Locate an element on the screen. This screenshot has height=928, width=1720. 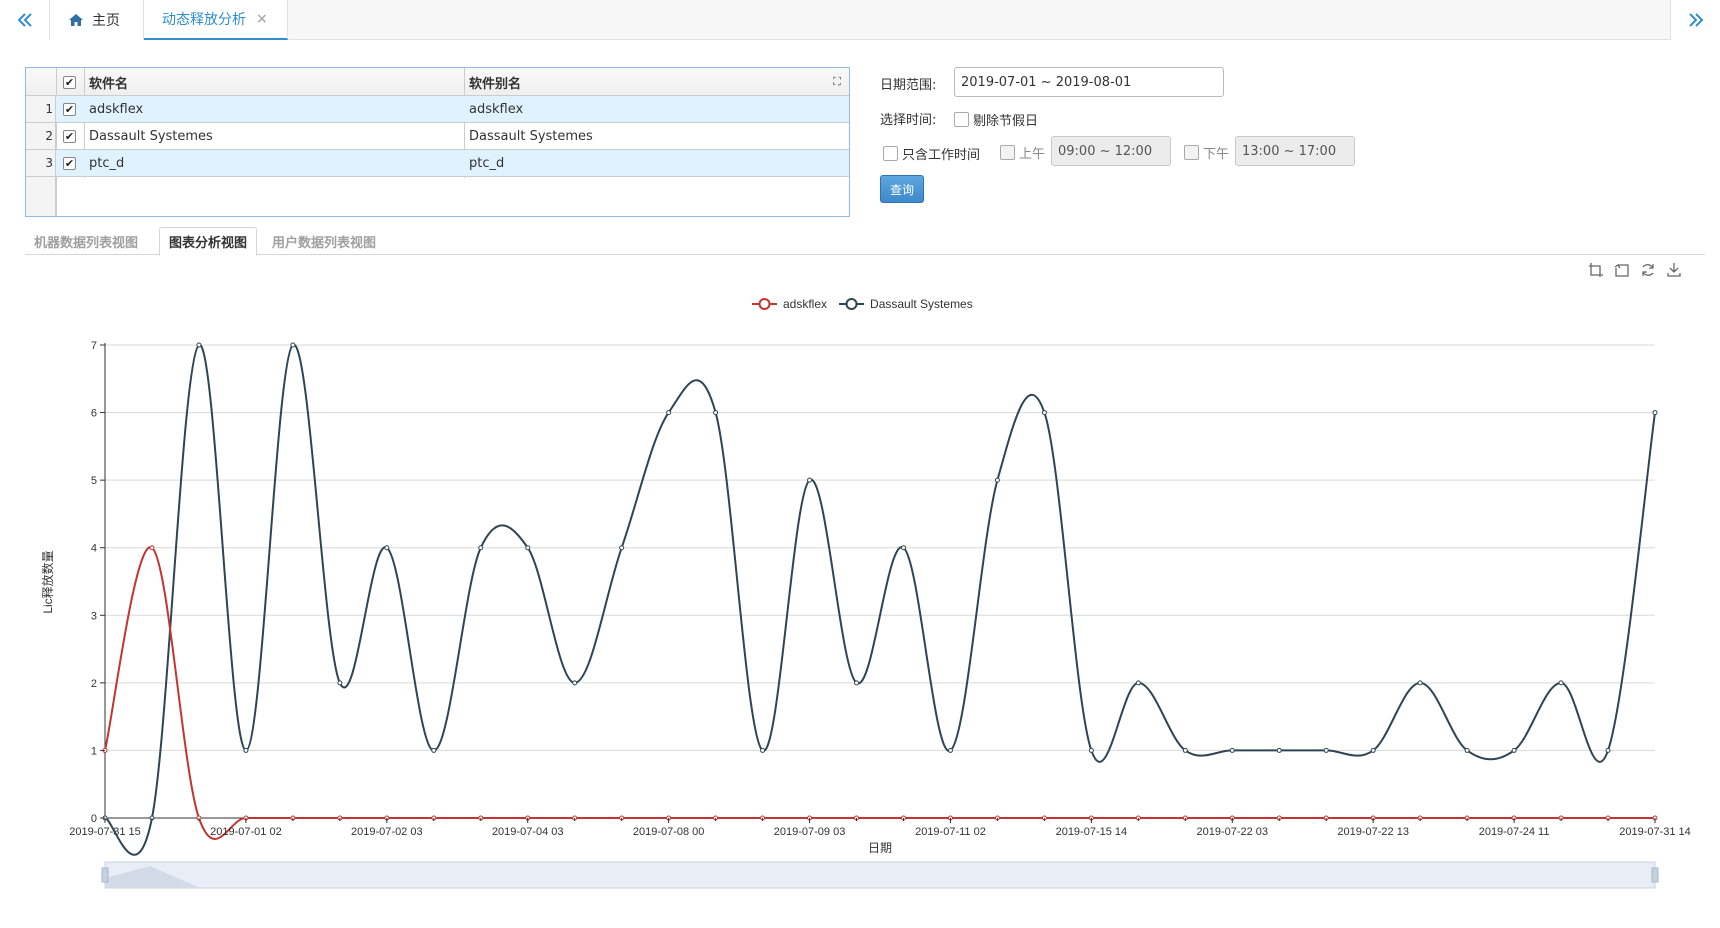
legend-item: Dassault Systemes is located at coordinates (906, 304).